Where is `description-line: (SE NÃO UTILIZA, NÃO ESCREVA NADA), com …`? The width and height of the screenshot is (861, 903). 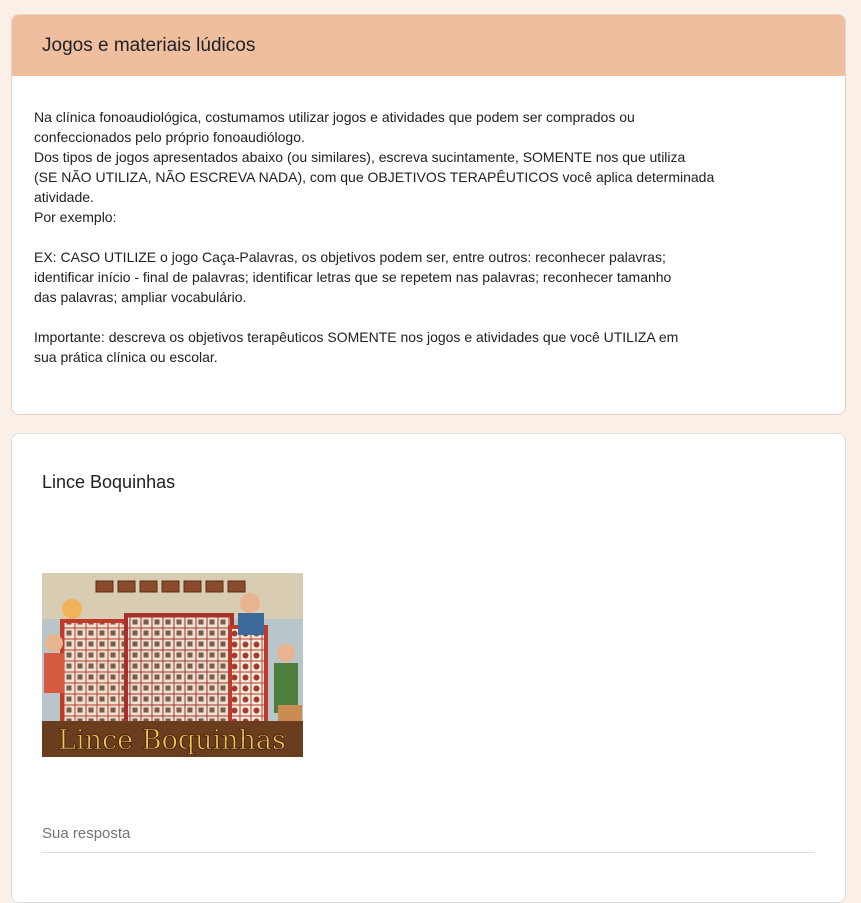 description-line: (SE NÃO UTILIZA, NÃO ESCREVA NADA), com … is located at coordinates (374, 177).